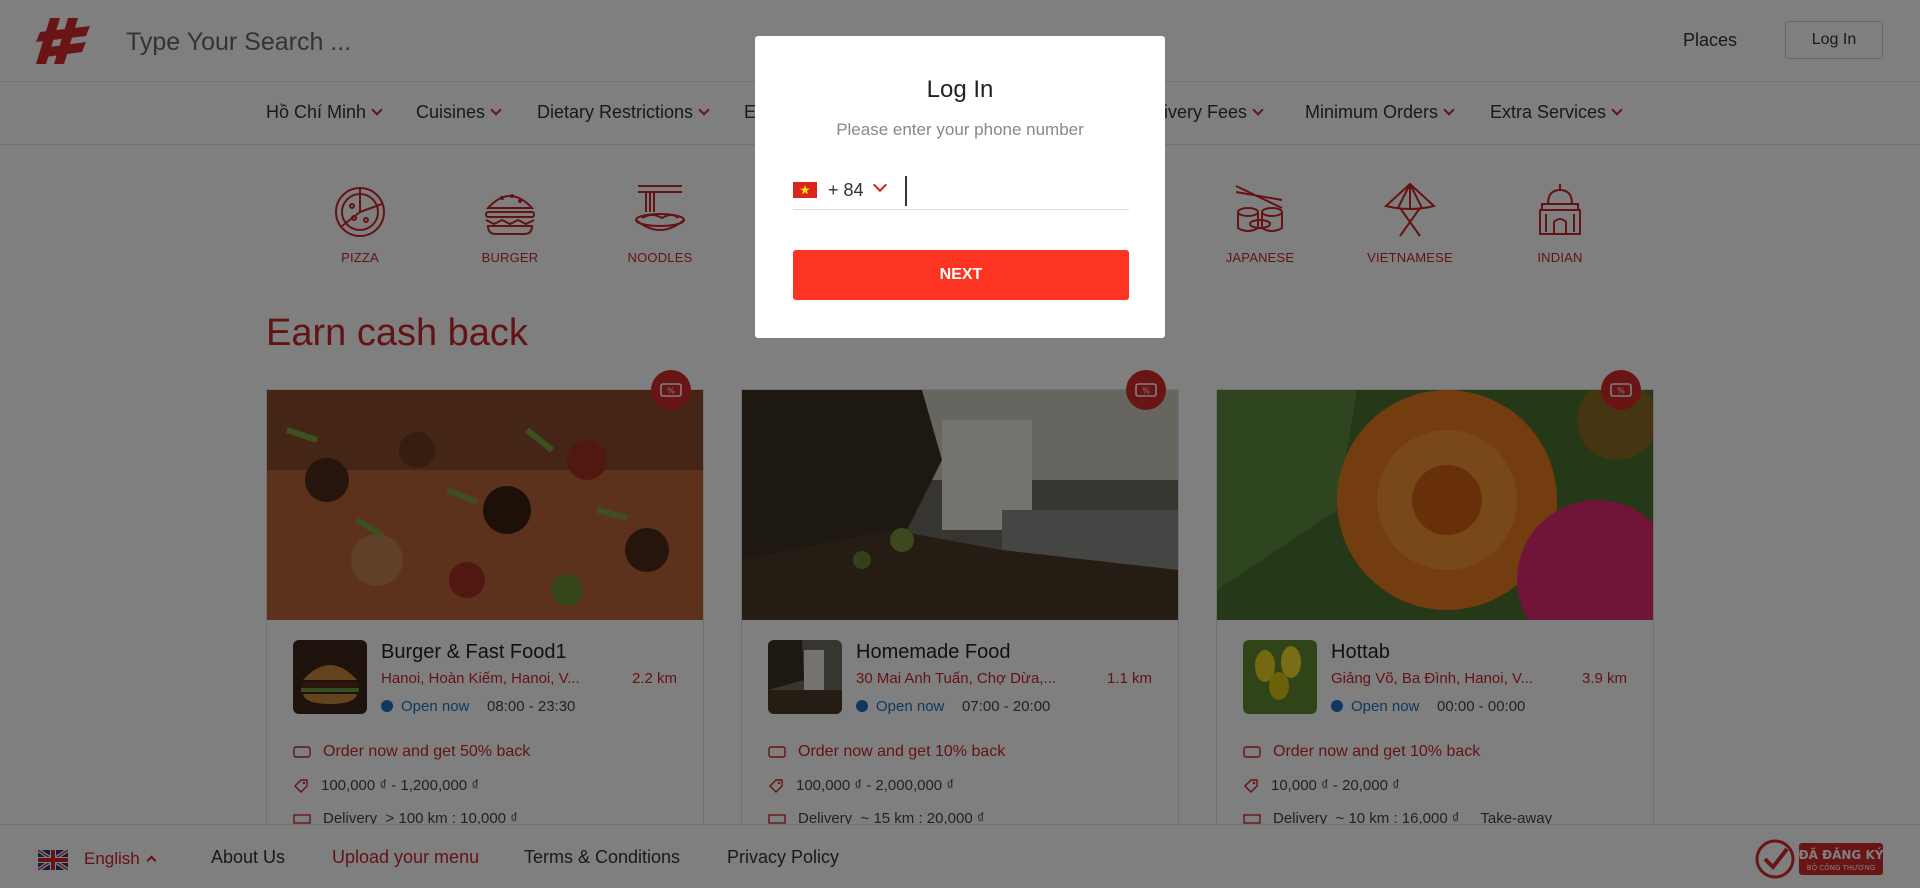 The height and width of the screenshot is (888, 1920). I want to click on modal-title: Log In, so click(960, 89).